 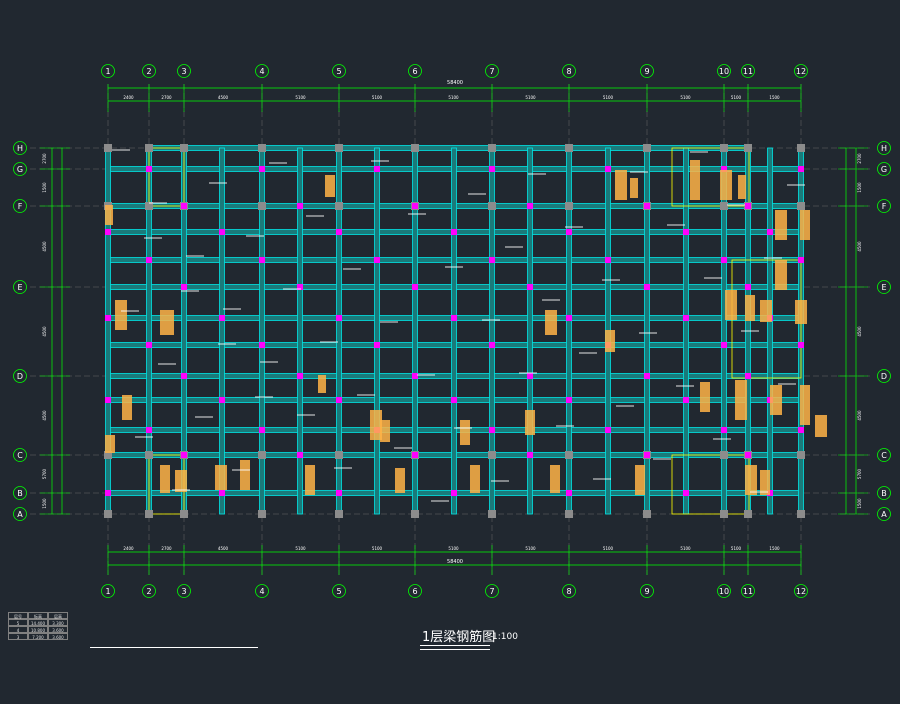 I want to click on dim-bay-bottom: 1500, so click(x=774, y=548).